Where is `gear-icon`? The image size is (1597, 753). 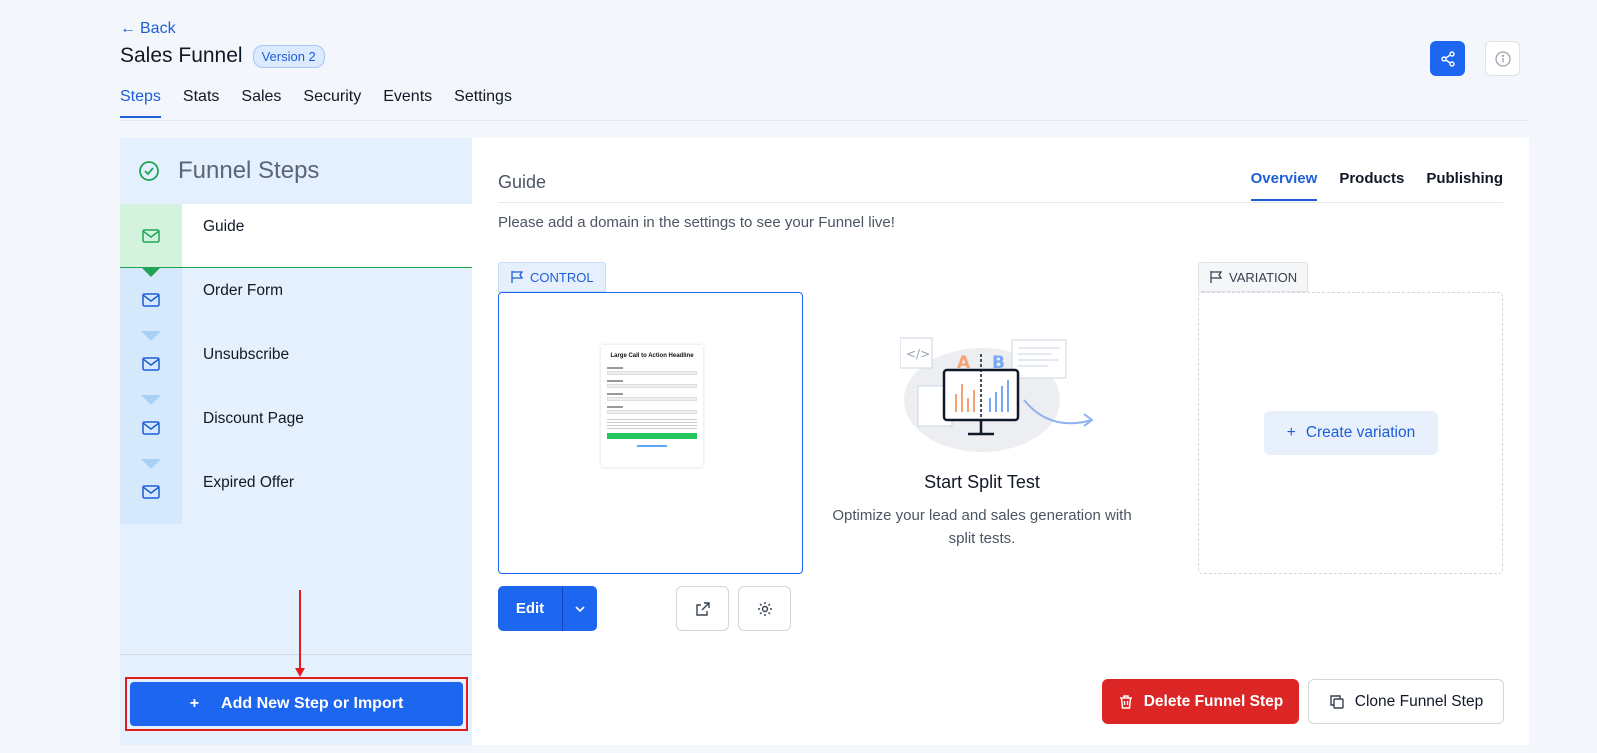
gear-icon is located at coordinates (764, 608).